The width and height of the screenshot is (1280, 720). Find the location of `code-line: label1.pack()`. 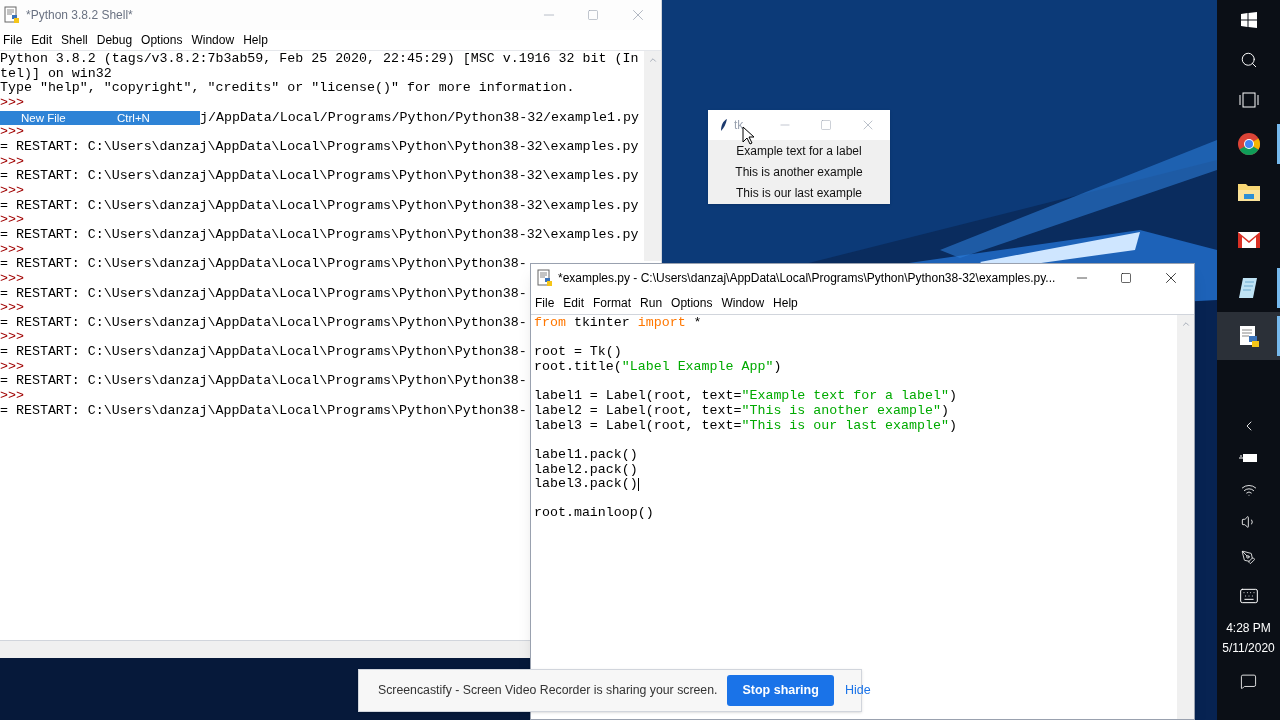

code-line: label1.pack() is located at coordinates (586, 455).